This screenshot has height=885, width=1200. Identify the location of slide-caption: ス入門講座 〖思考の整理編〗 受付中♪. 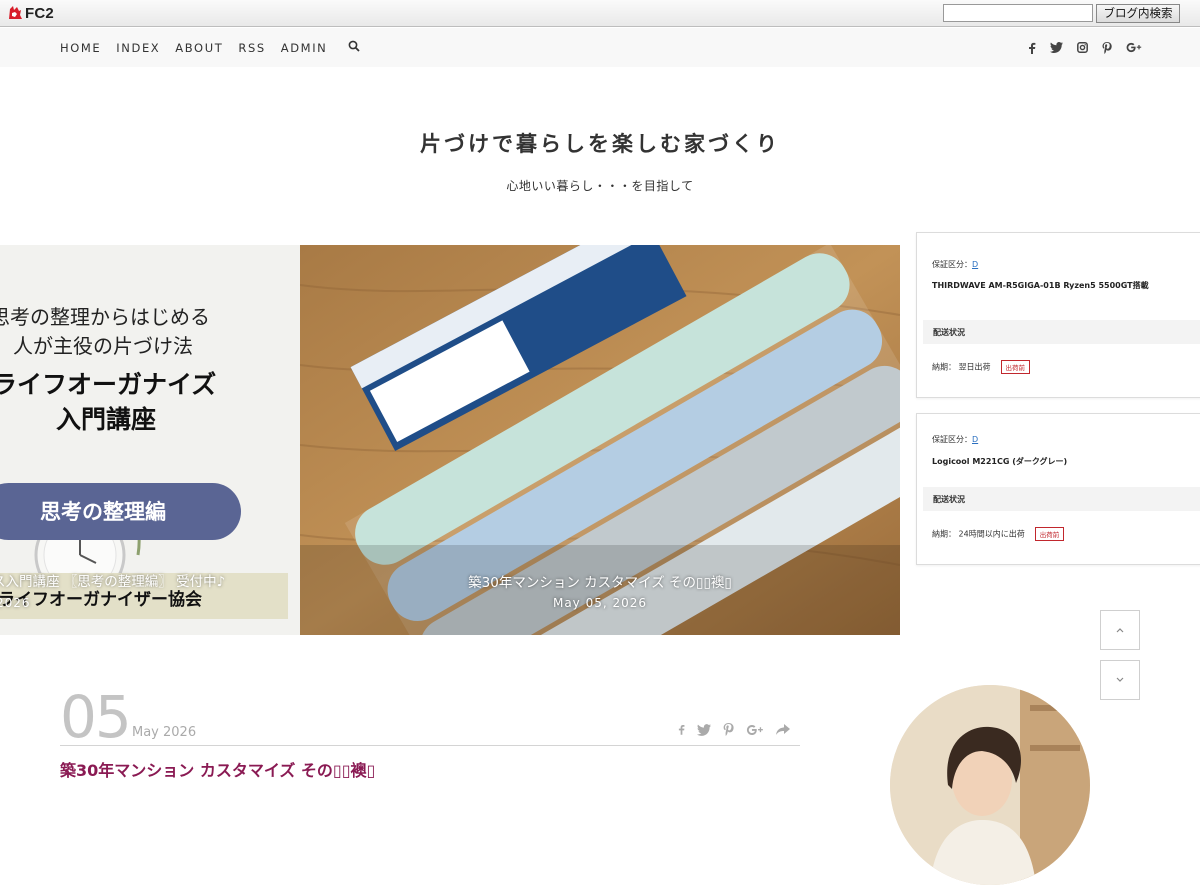
(112, 580).